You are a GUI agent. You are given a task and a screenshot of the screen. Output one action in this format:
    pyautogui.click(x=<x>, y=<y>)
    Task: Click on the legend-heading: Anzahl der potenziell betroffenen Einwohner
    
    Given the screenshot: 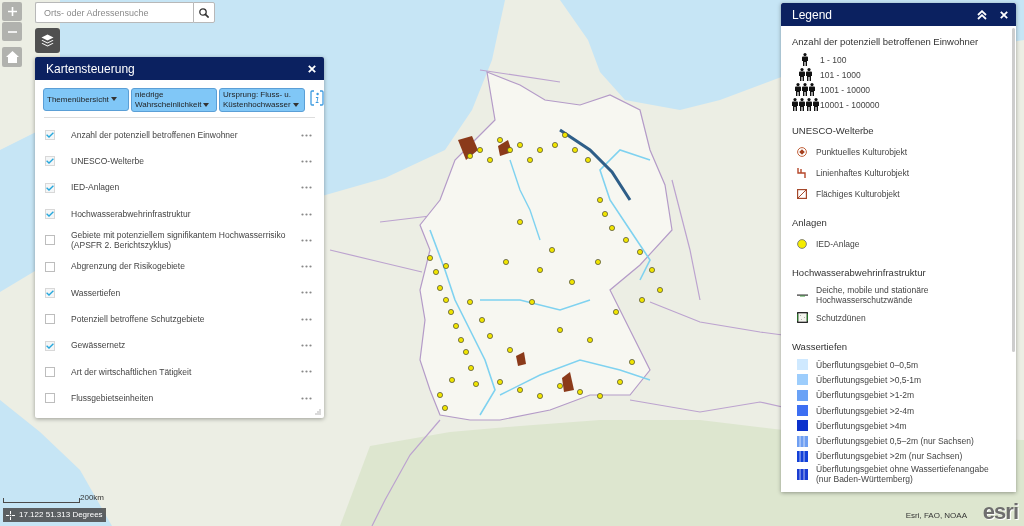 What is the action you would take?
    pyautogui.click(x=886, y=42)
    